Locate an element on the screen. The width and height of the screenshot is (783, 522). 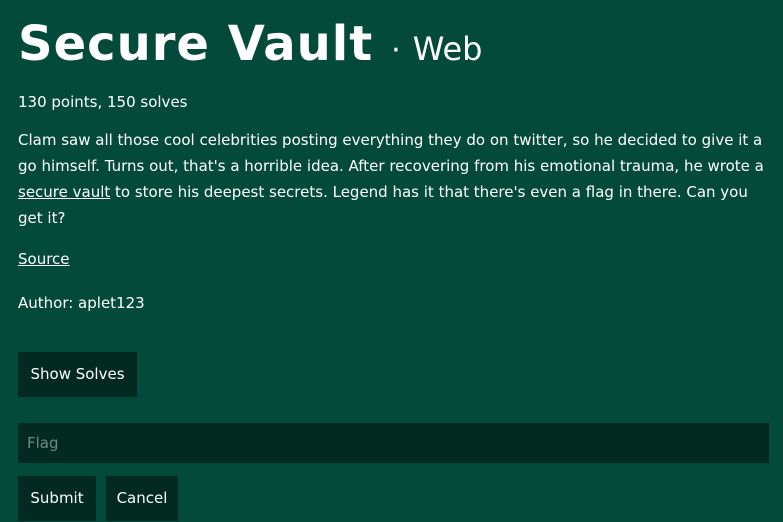
submit-button: Submit is located at coordinates (57, 498).